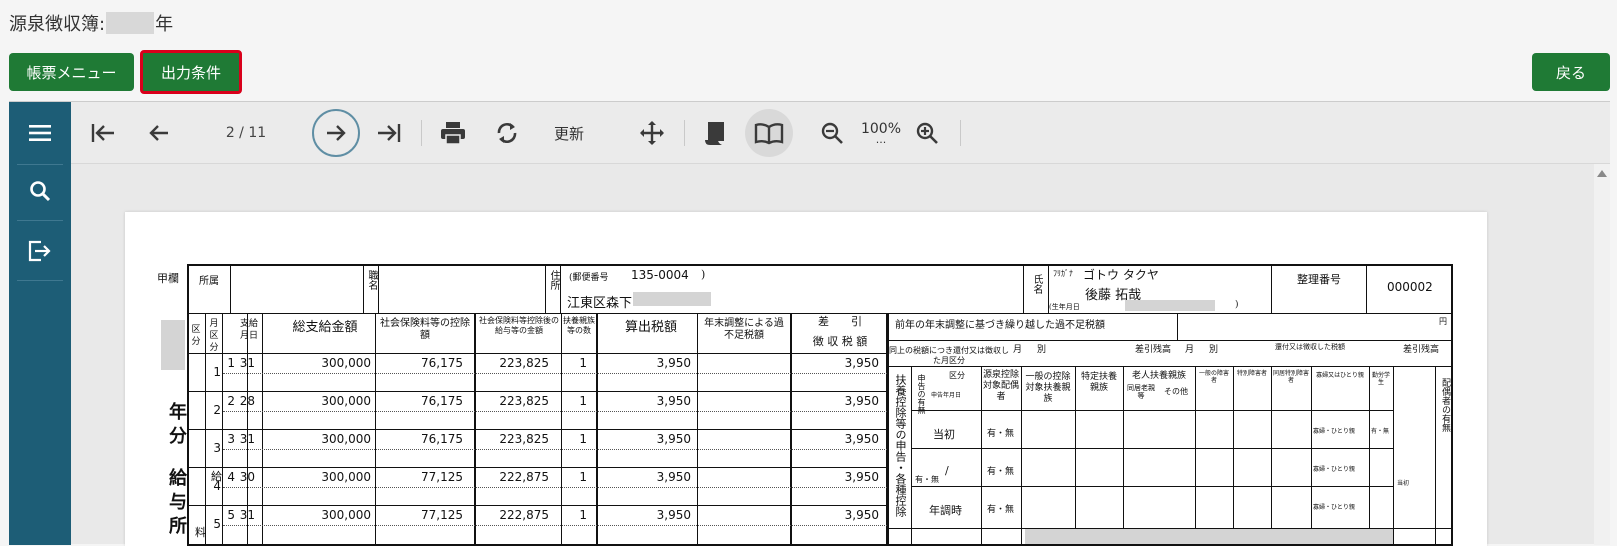 This screenshot has width=1617, height=546. What do you see at coordinates (1571, 72) in the screenshot?
I see `back-button: 戻る` at bounding box center [1571, 72].